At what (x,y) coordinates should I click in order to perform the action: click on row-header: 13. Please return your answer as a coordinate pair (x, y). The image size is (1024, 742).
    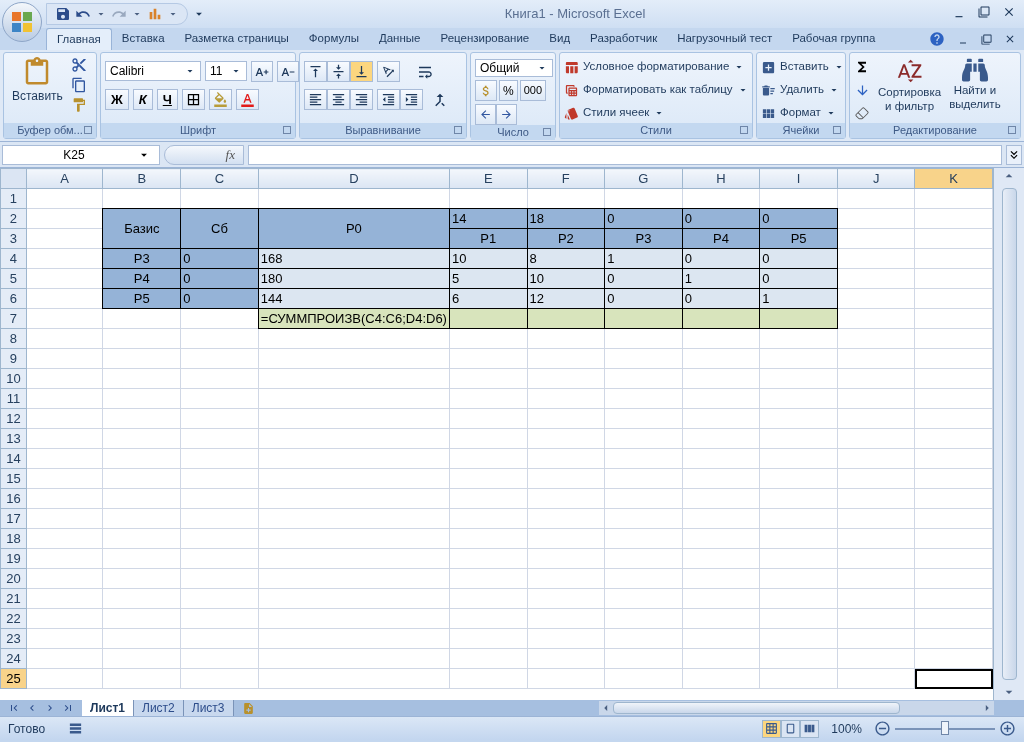
    Looking at the image, I should click on (13, 438).